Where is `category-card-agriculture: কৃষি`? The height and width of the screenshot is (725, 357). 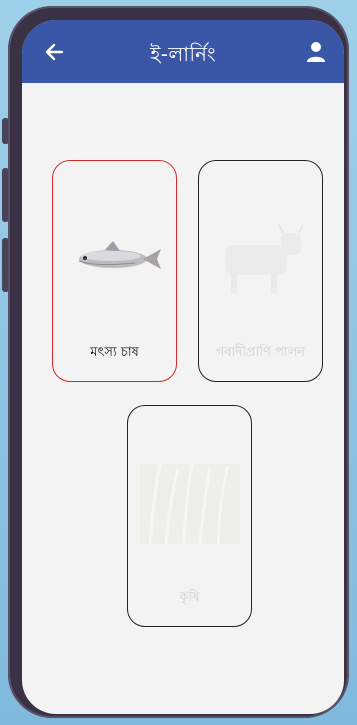
category-card-agriculture: কৃষি is located at coordinates (189, 516).